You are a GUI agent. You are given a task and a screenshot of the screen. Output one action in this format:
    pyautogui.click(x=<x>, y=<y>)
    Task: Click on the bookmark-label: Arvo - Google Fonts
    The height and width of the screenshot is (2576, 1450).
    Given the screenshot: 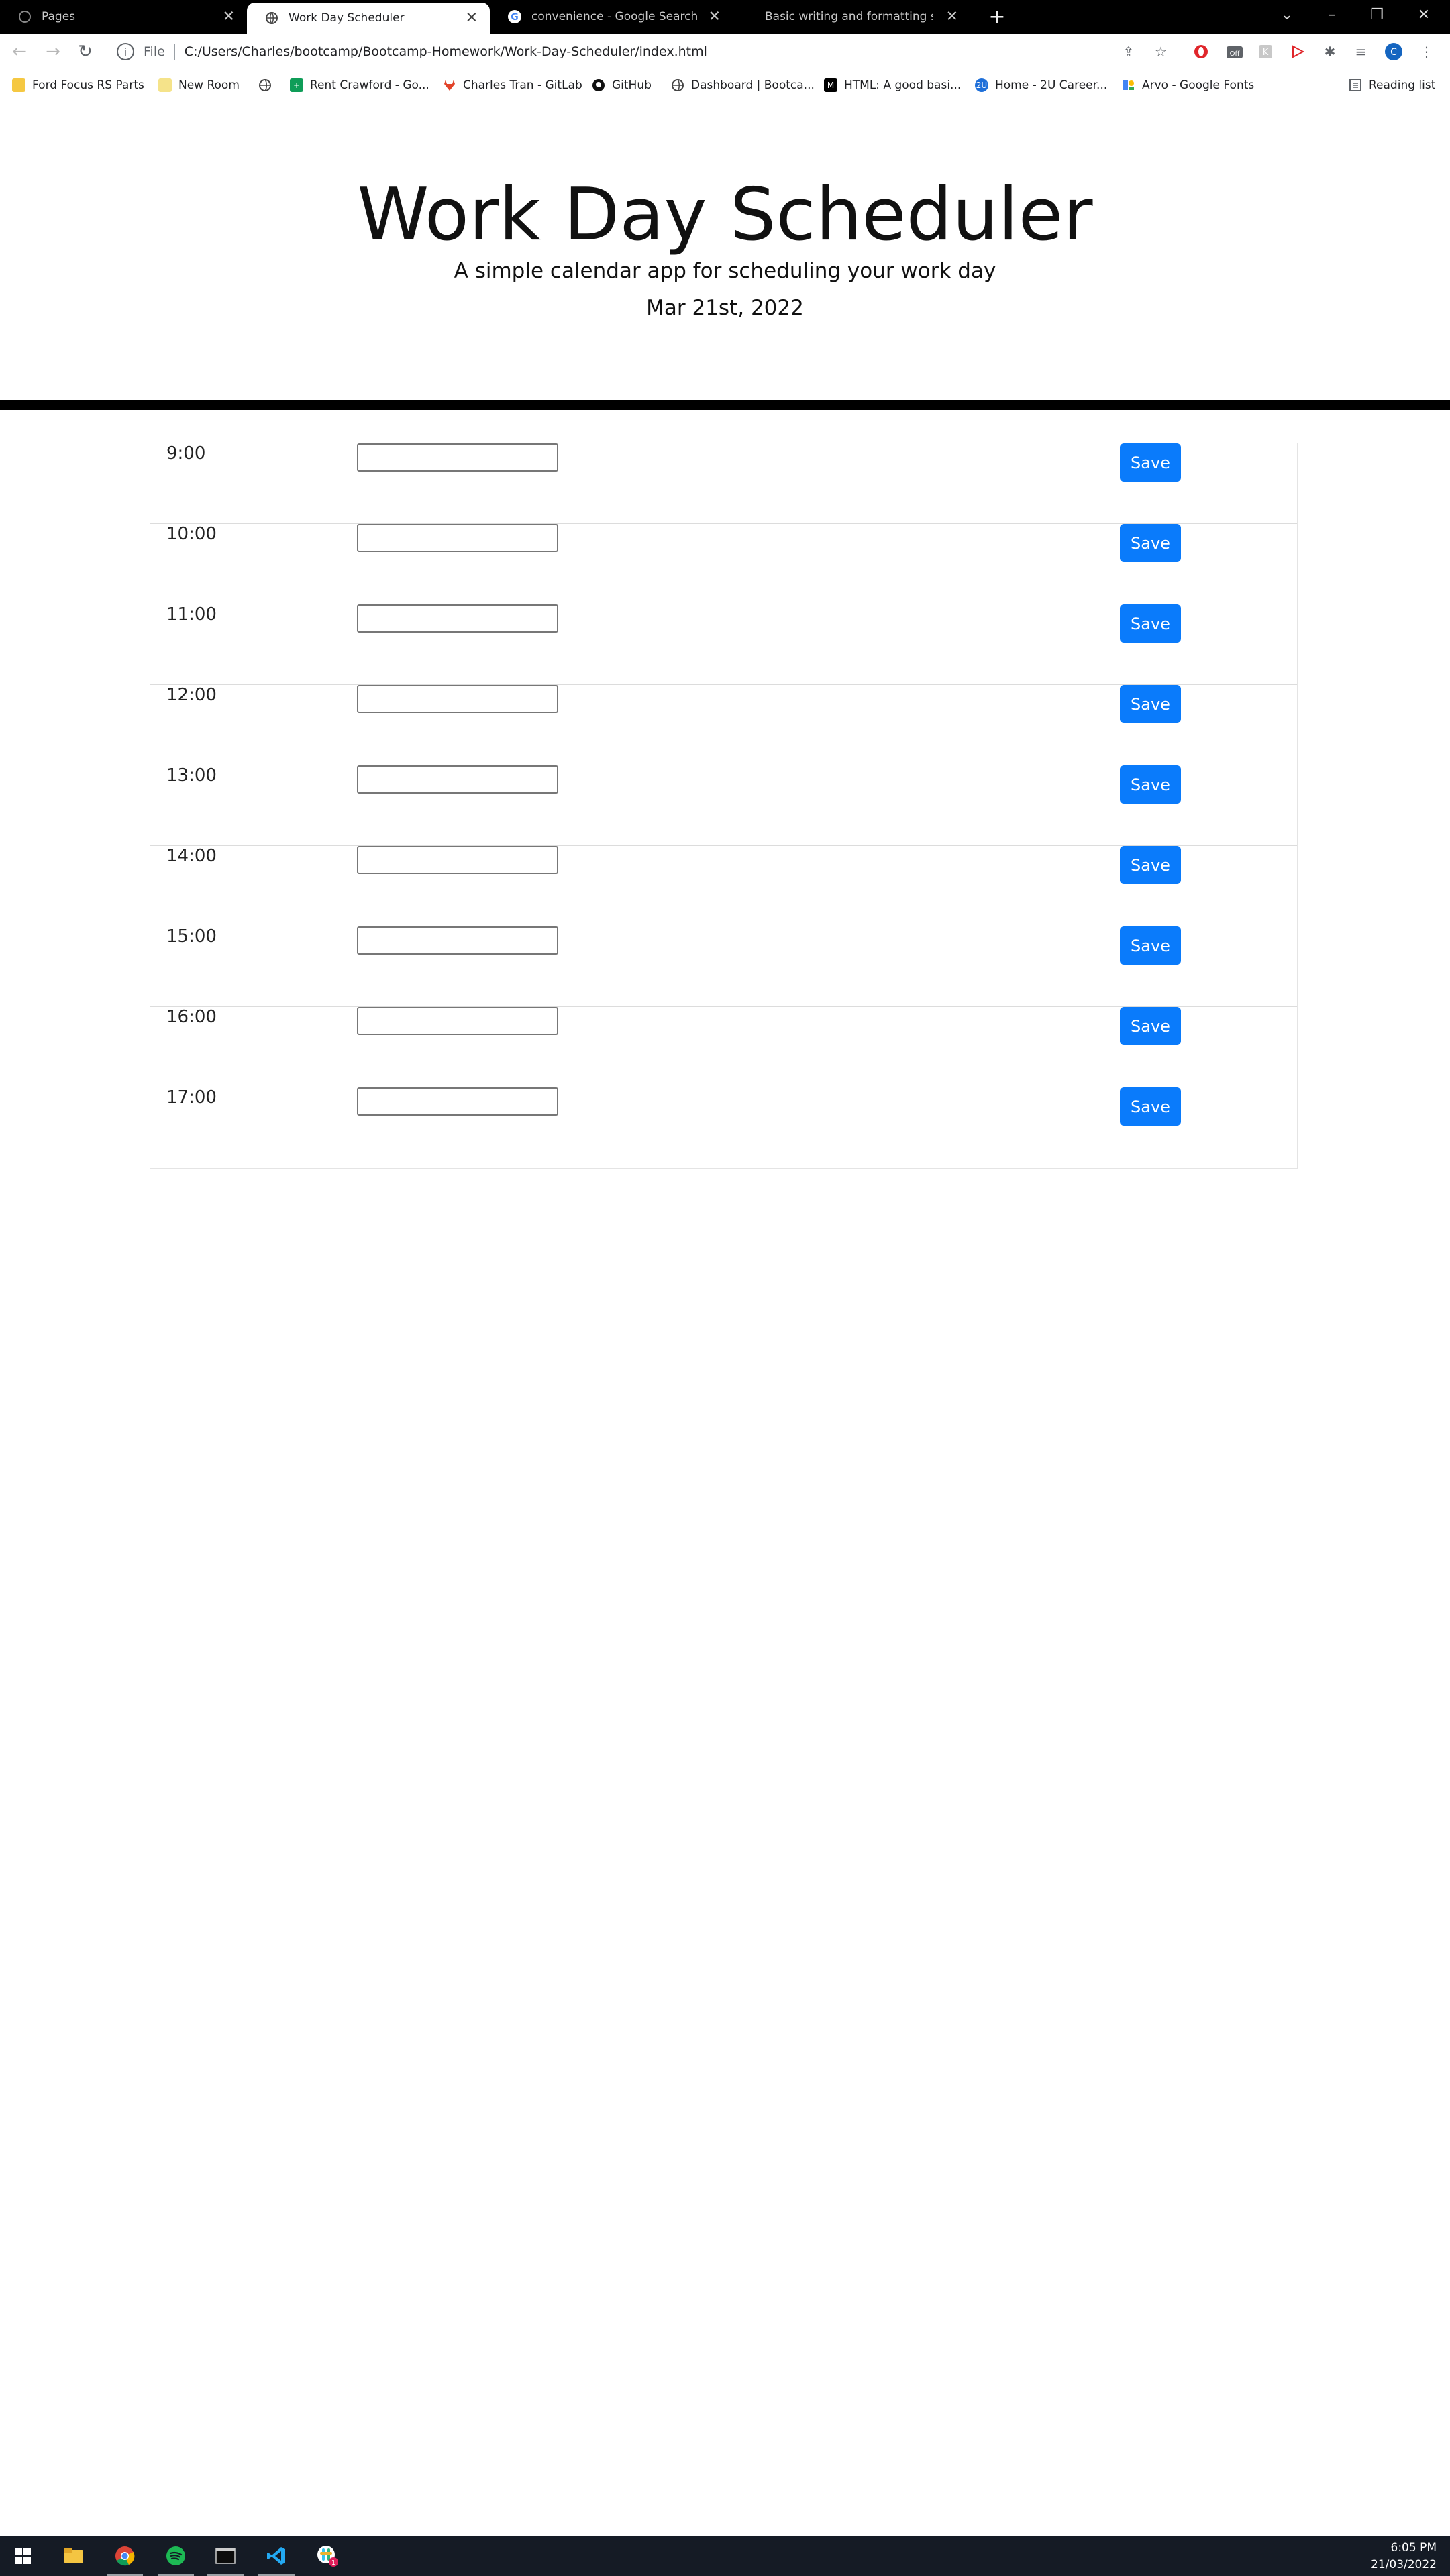 What is the action you would take?
    pyautogui.click(x=1198, y=85)
    